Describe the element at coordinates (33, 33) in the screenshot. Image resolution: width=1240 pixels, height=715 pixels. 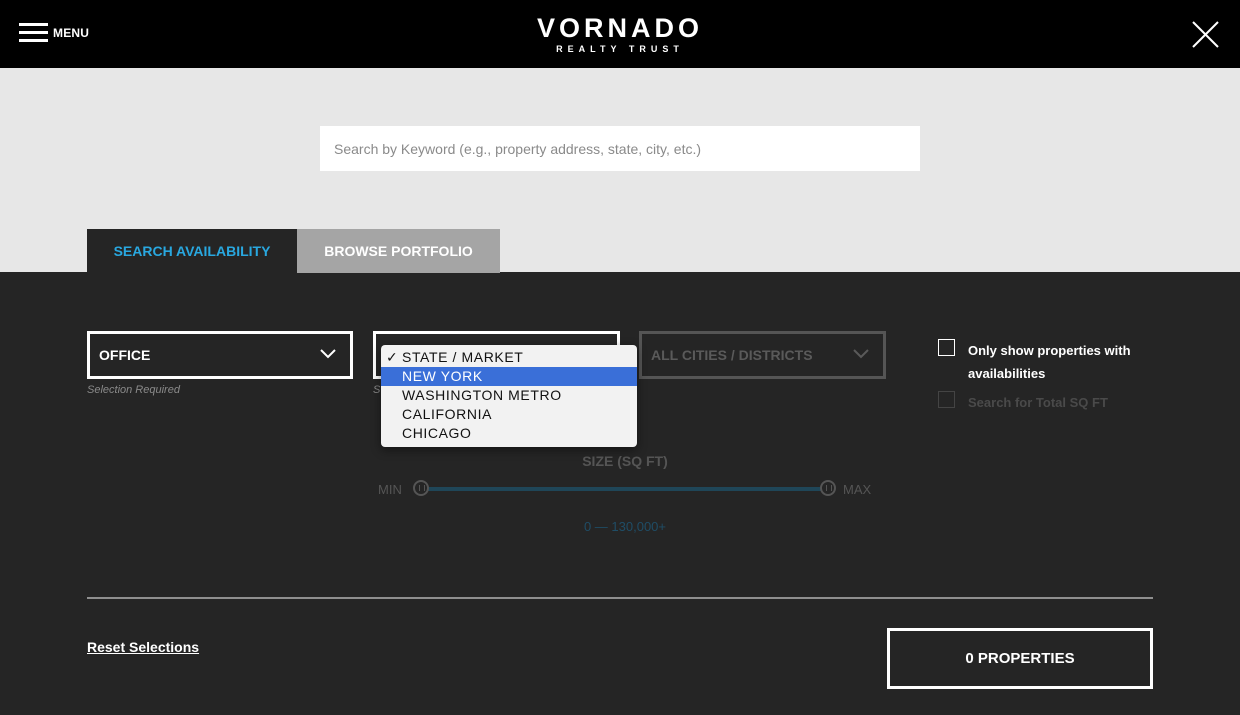
I see `hamburger-icon` at that location.